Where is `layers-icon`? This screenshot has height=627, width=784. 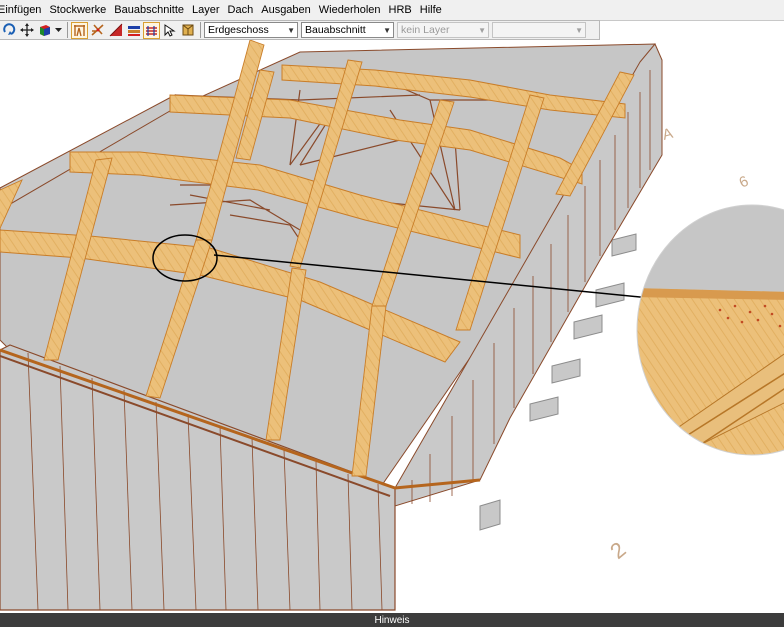 layers-icon is located at coordinates (151, 30).